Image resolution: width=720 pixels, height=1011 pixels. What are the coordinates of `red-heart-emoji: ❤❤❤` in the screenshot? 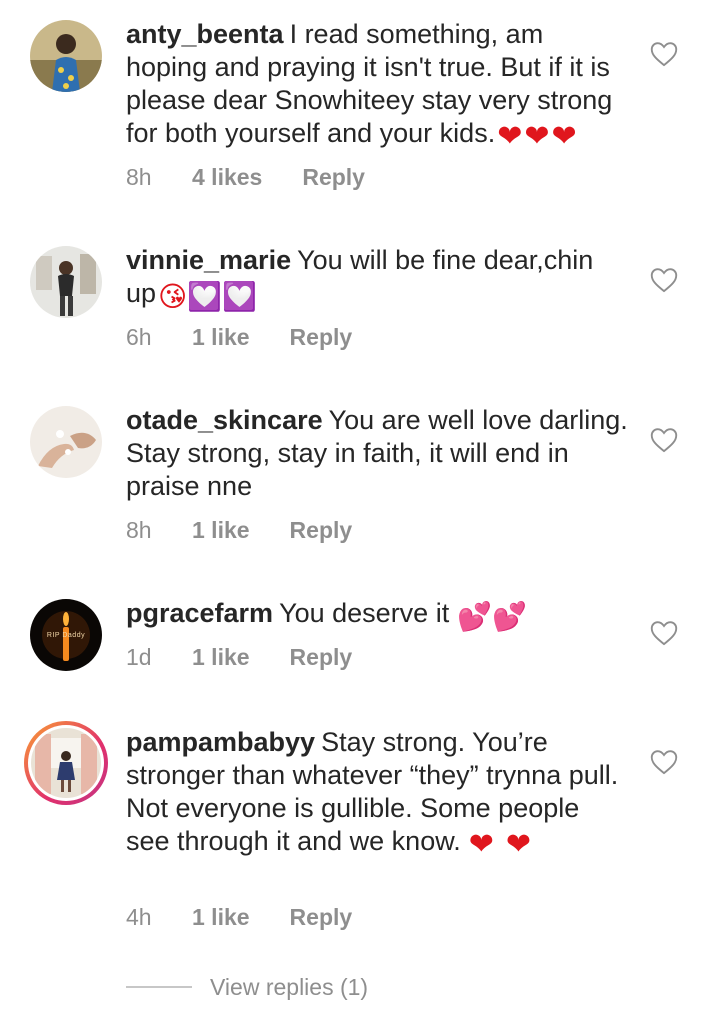 It's located at (538, 136).